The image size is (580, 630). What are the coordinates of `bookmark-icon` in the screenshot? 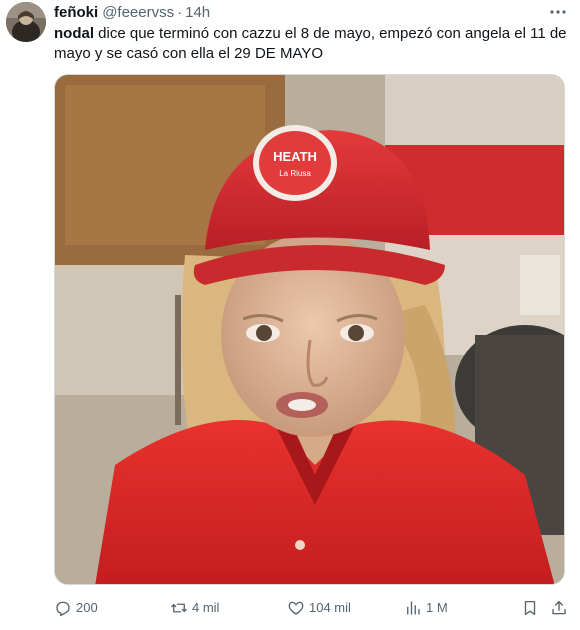 It's located at (530, 608).